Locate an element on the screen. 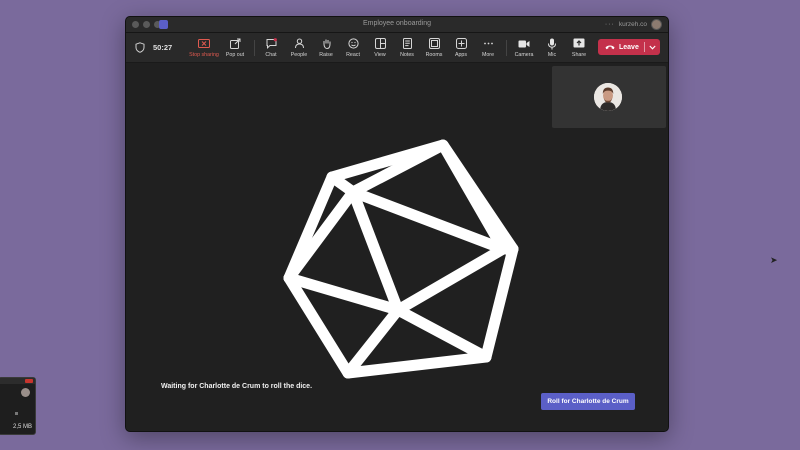 Image resolution: width=800 pixels, height=450 pixels. titlebar-account: ··· kurzeh.co is located at coordinates (633, 24).